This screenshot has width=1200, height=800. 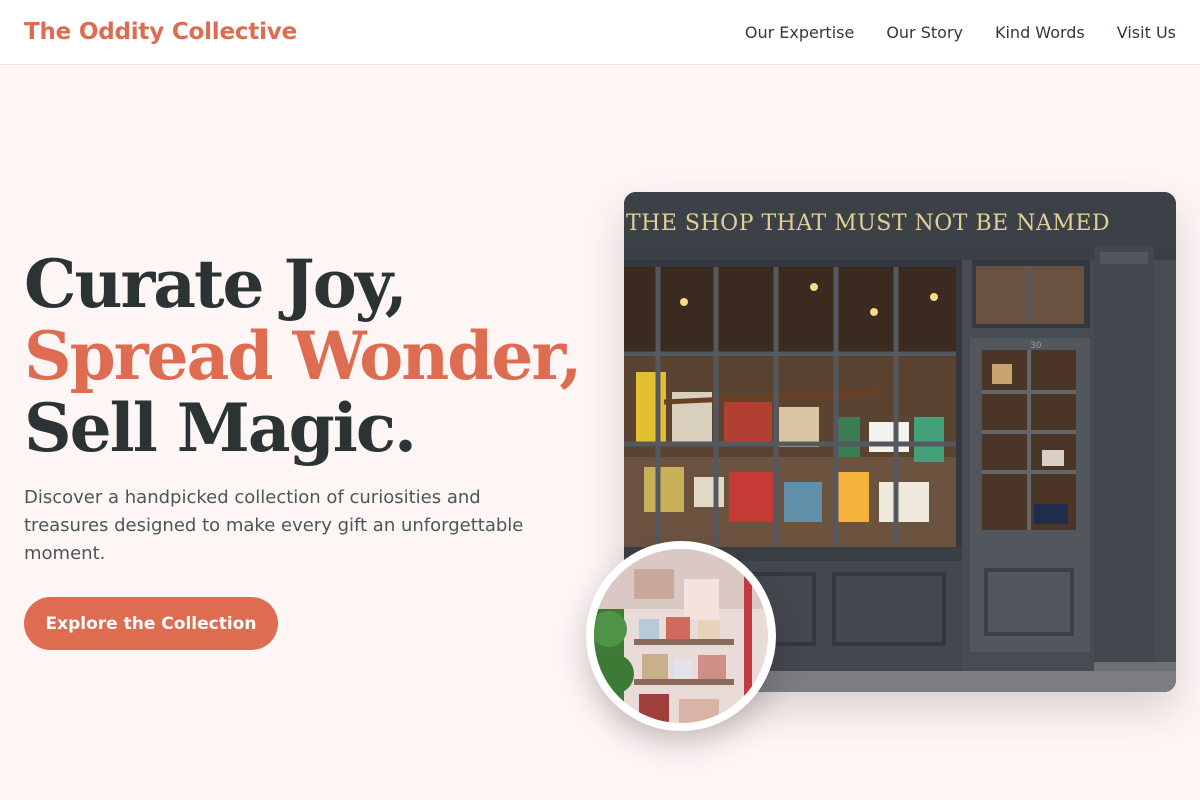 I want to click on shop-interior-thumbnail, so click(x=681, y=636).